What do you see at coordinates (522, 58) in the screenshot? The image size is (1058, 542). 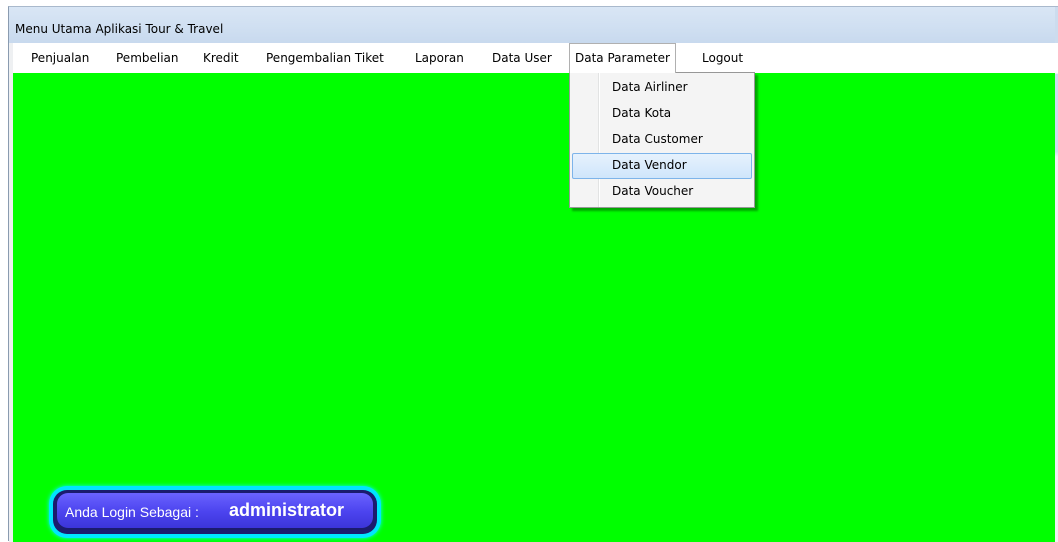 I see `menu-data-user: Data User` at bounding box center [522, 58].